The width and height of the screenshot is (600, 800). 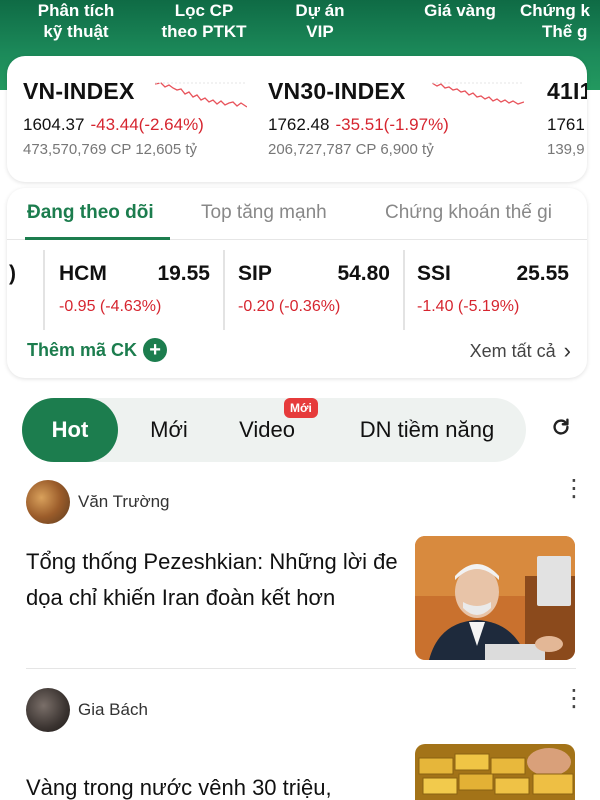 I want to click on stock-price: 54.80, so click(x=363, y=273).